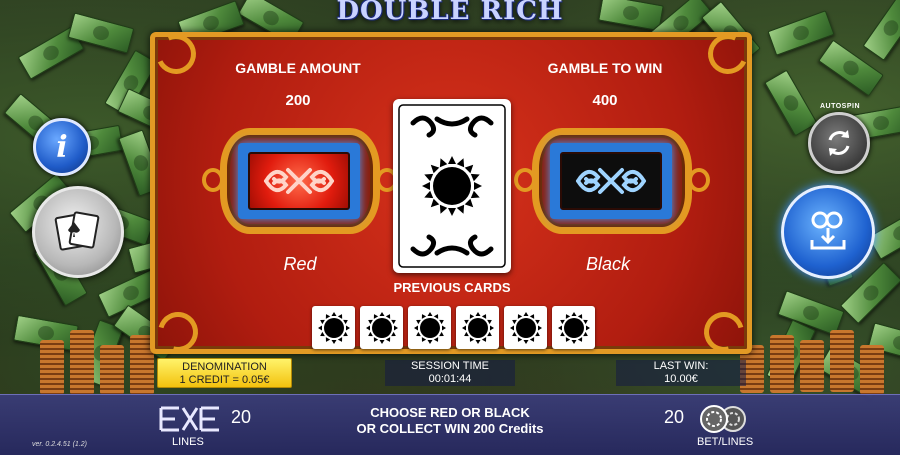 This screenshot has height=455, width=900. What do you see at coordinates (674, 417) in the screenshot?
I see `bet-value: 20` at bounding box center [674, 417].